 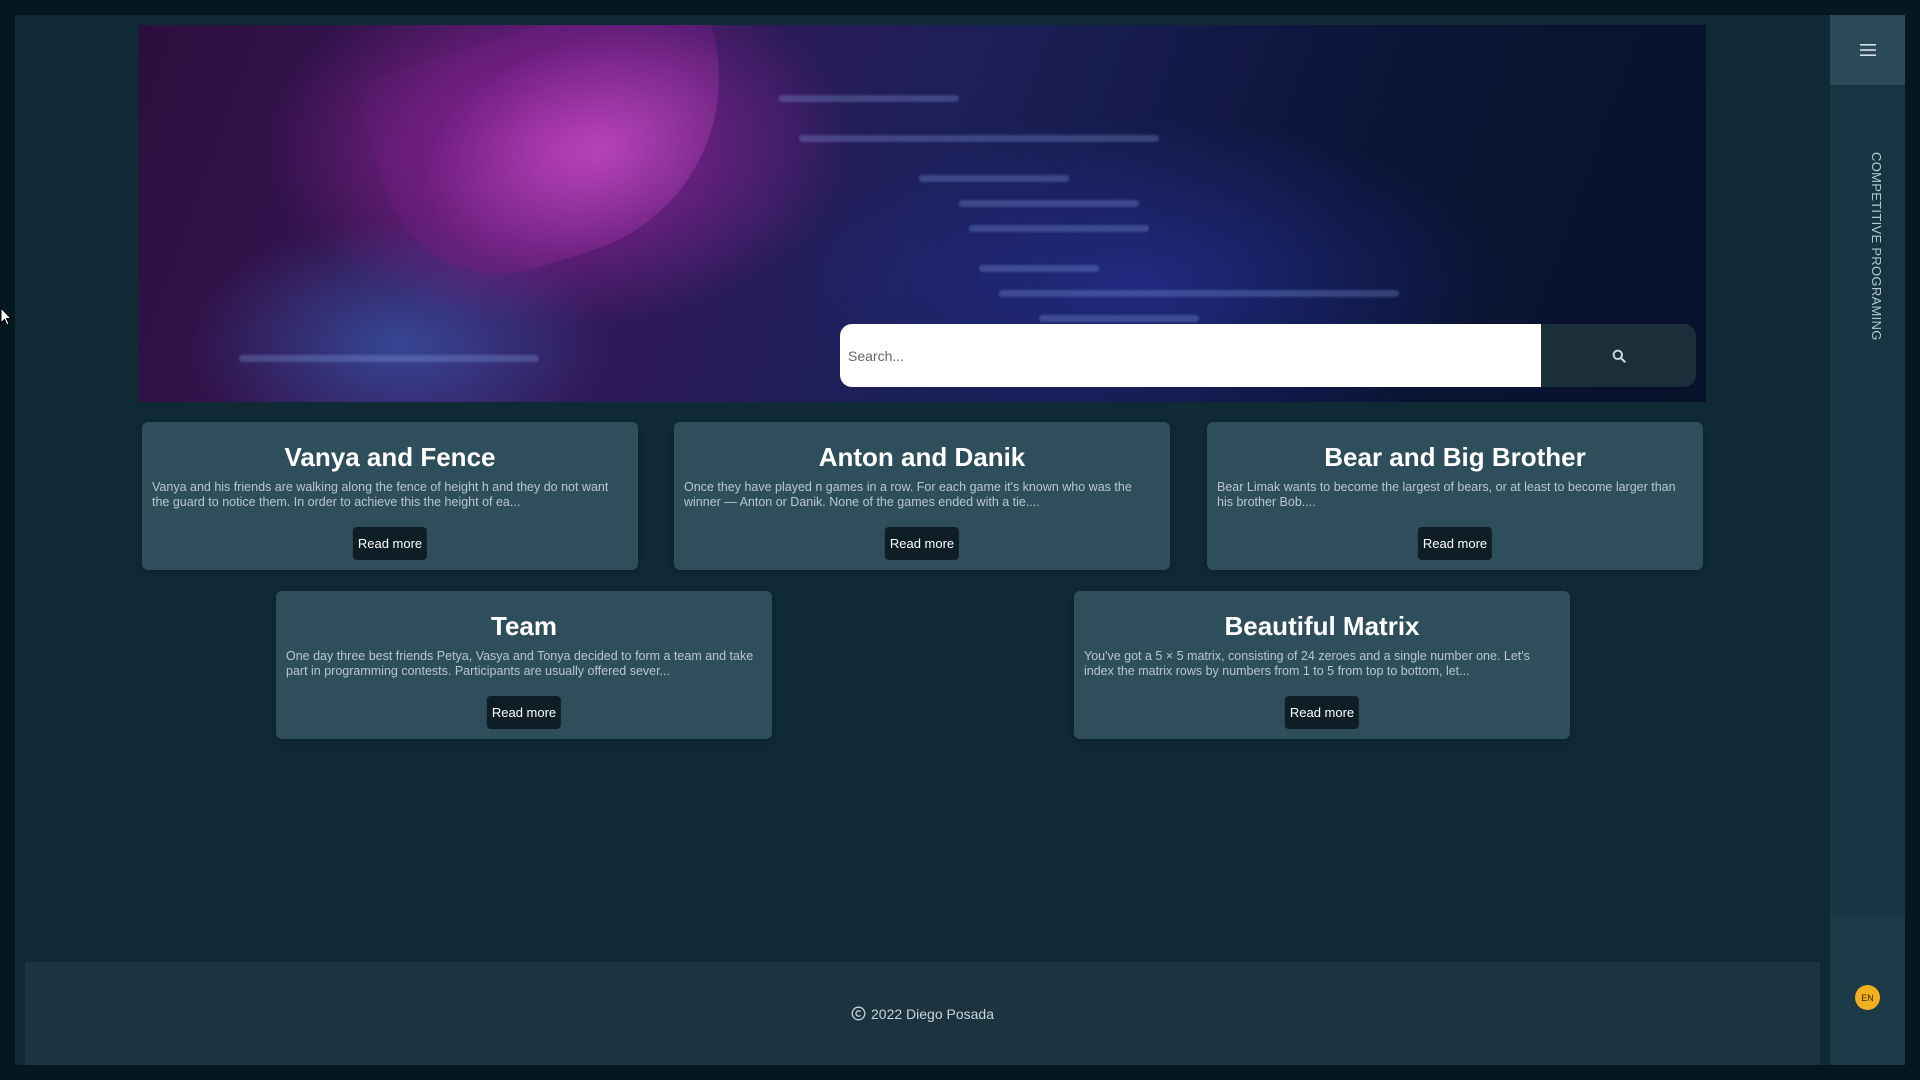 I want to click on sidebar: COMPETITIVE PROGRAMING EN, so click(x=1867, y=540).